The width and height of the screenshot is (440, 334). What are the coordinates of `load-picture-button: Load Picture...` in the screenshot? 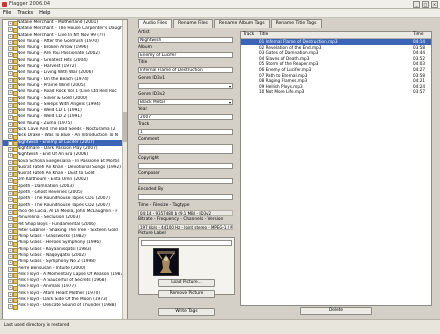 It's located at (186, 283).